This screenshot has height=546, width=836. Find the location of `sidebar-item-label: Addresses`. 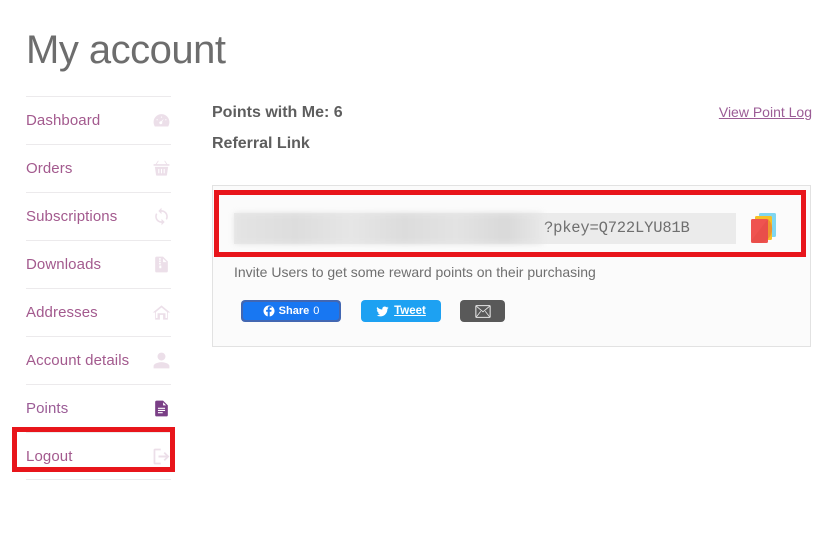

sidebar-item-label: Addresses is located at coordinates (62, 312).